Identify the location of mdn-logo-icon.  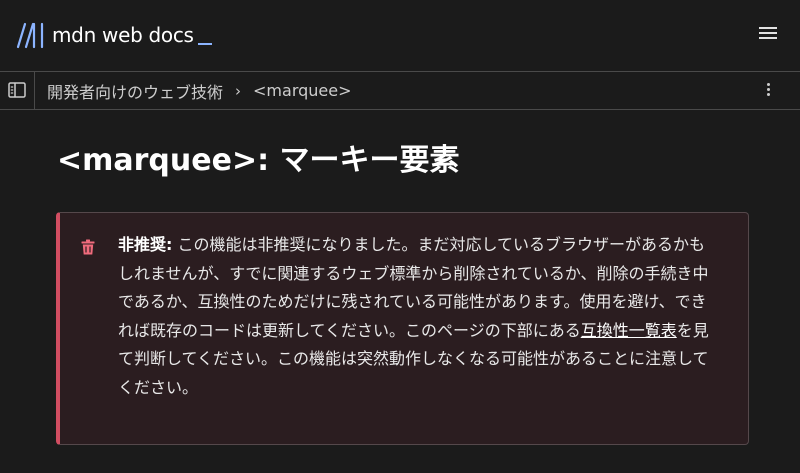
(30, 35).